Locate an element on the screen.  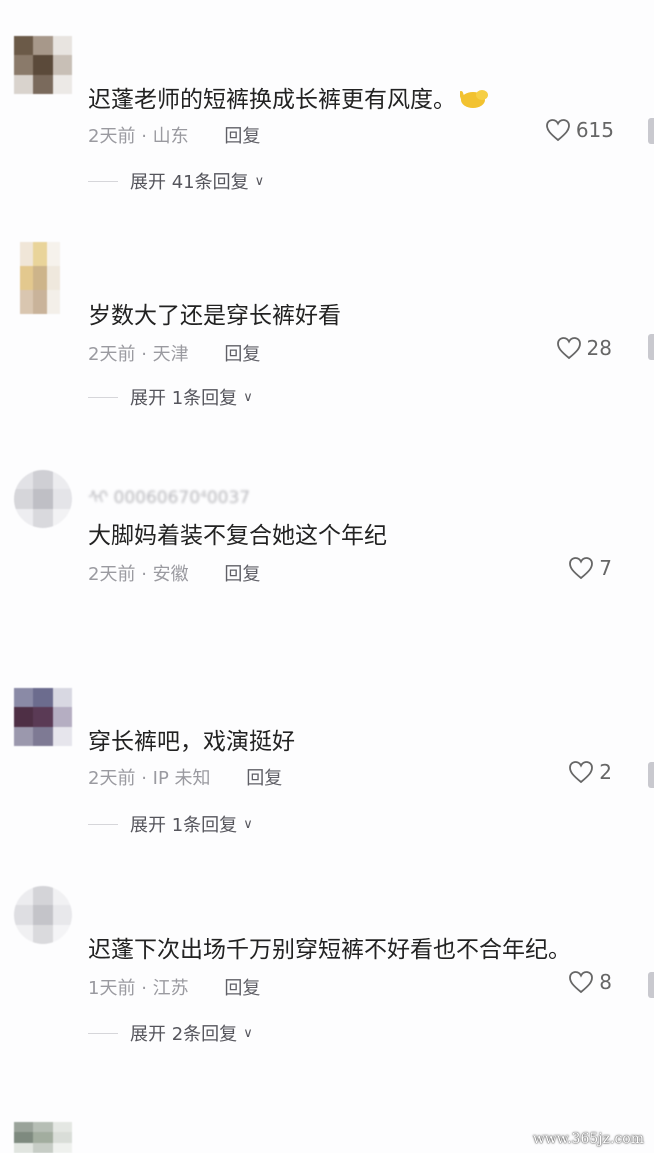
comment-text: 穿长裤吧，戏演挺好 is located at coordinates (191, 742).